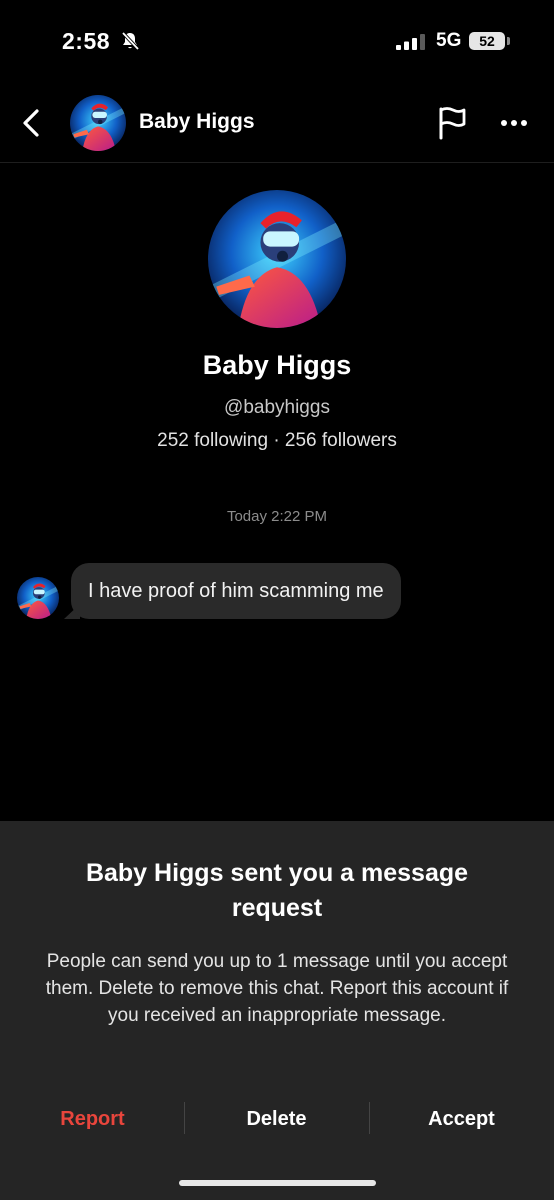  What do you see at coordinates (410, 42) in the screenshot?
I see `cellular-signal-icon` at bounding box center [410, 42].